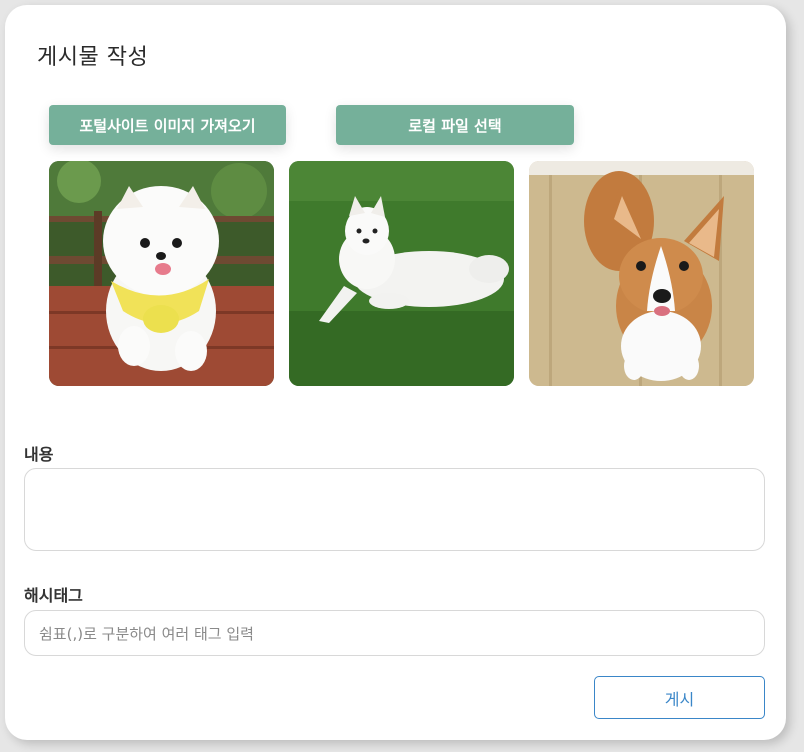 This screenshot has height=752, width=804. Describe the element at coordinates (161, 273) in the screenshot. I see `pomeranian-photo` at that location.